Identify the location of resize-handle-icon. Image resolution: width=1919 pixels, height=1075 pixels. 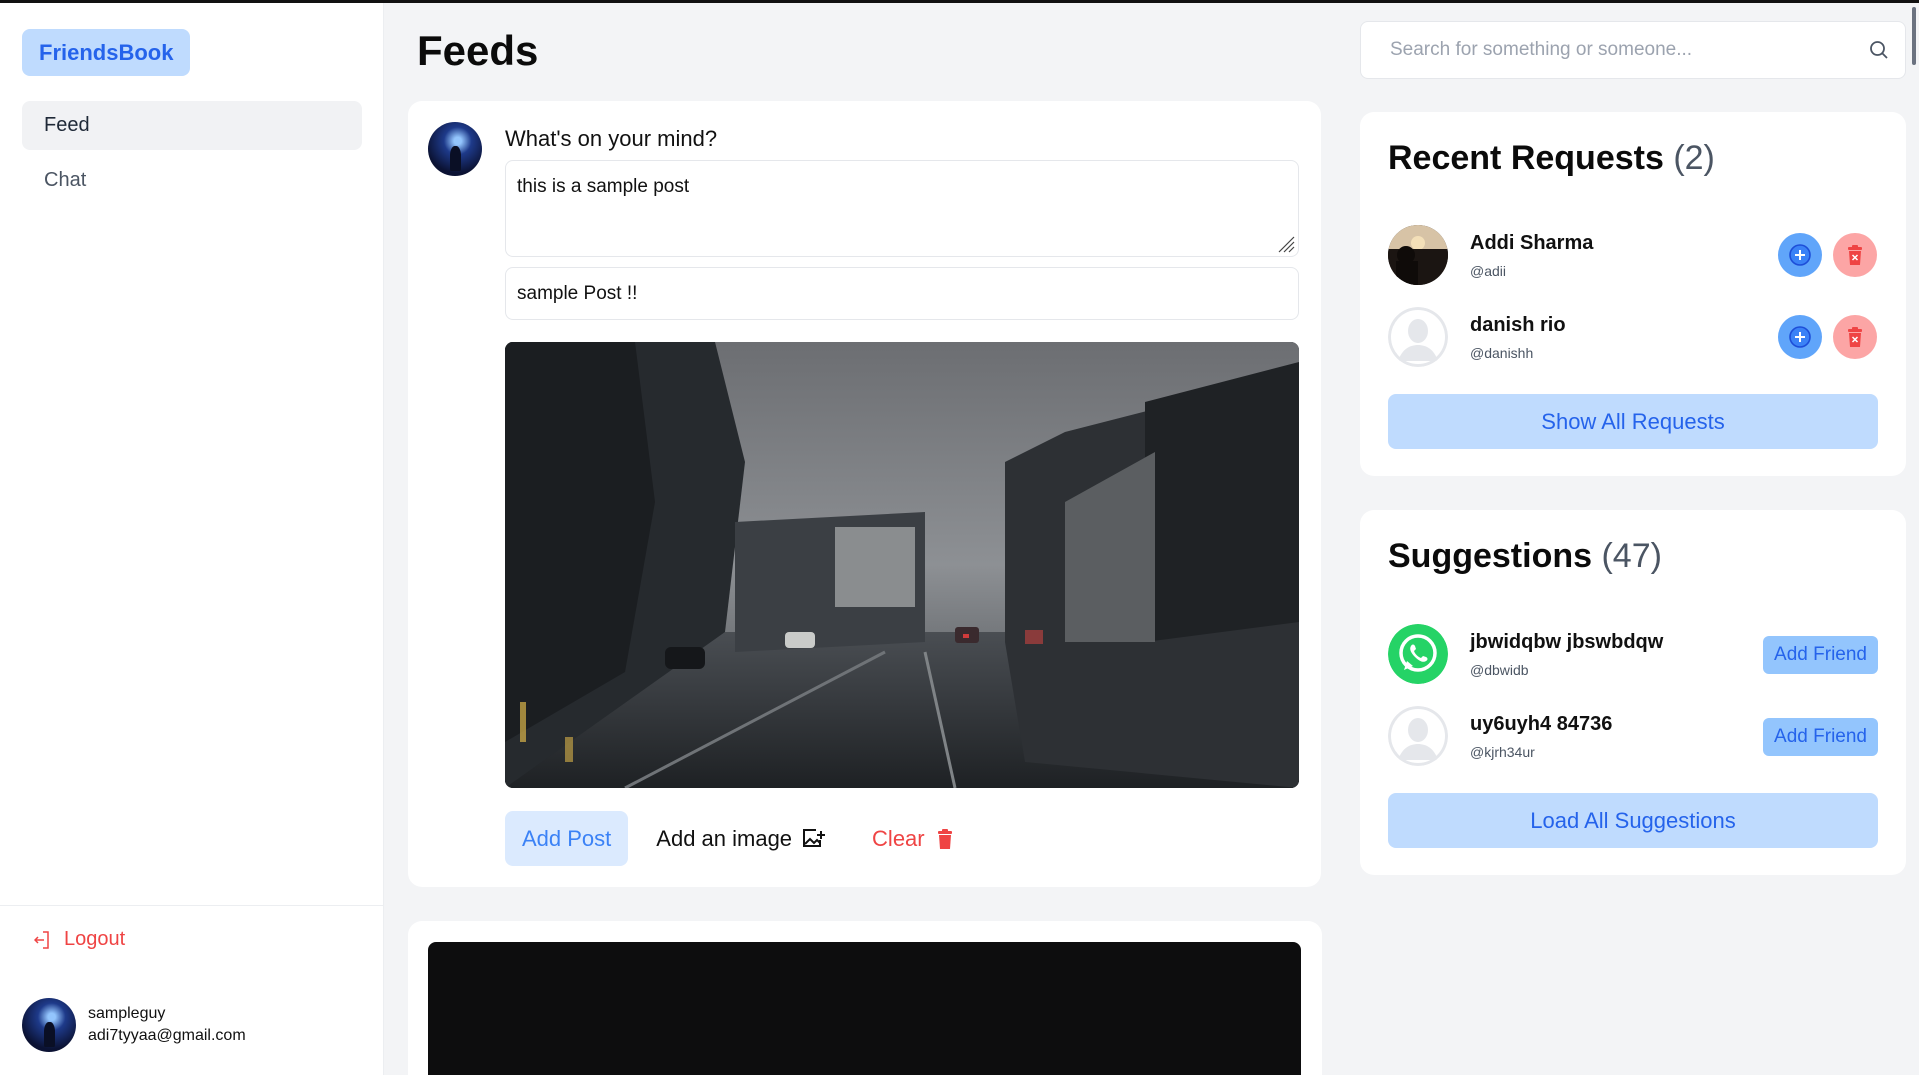
(1285, 243).